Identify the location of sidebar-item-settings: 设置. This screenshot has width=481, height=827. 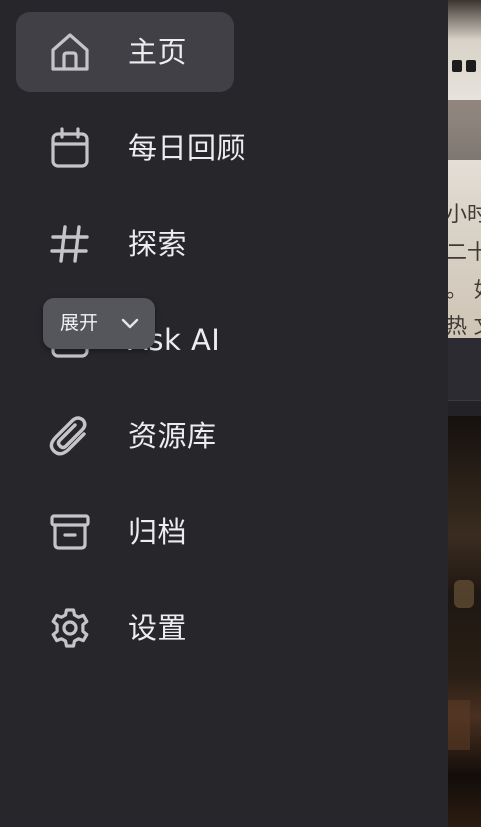
(125, 628).